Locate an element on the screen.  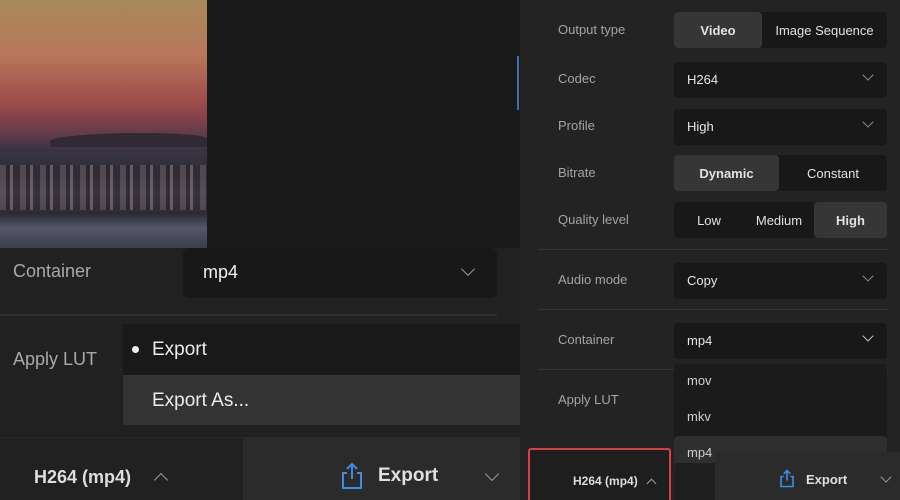
output-type-toggle: Video Image Sequence is located at coordinates (780, 30).